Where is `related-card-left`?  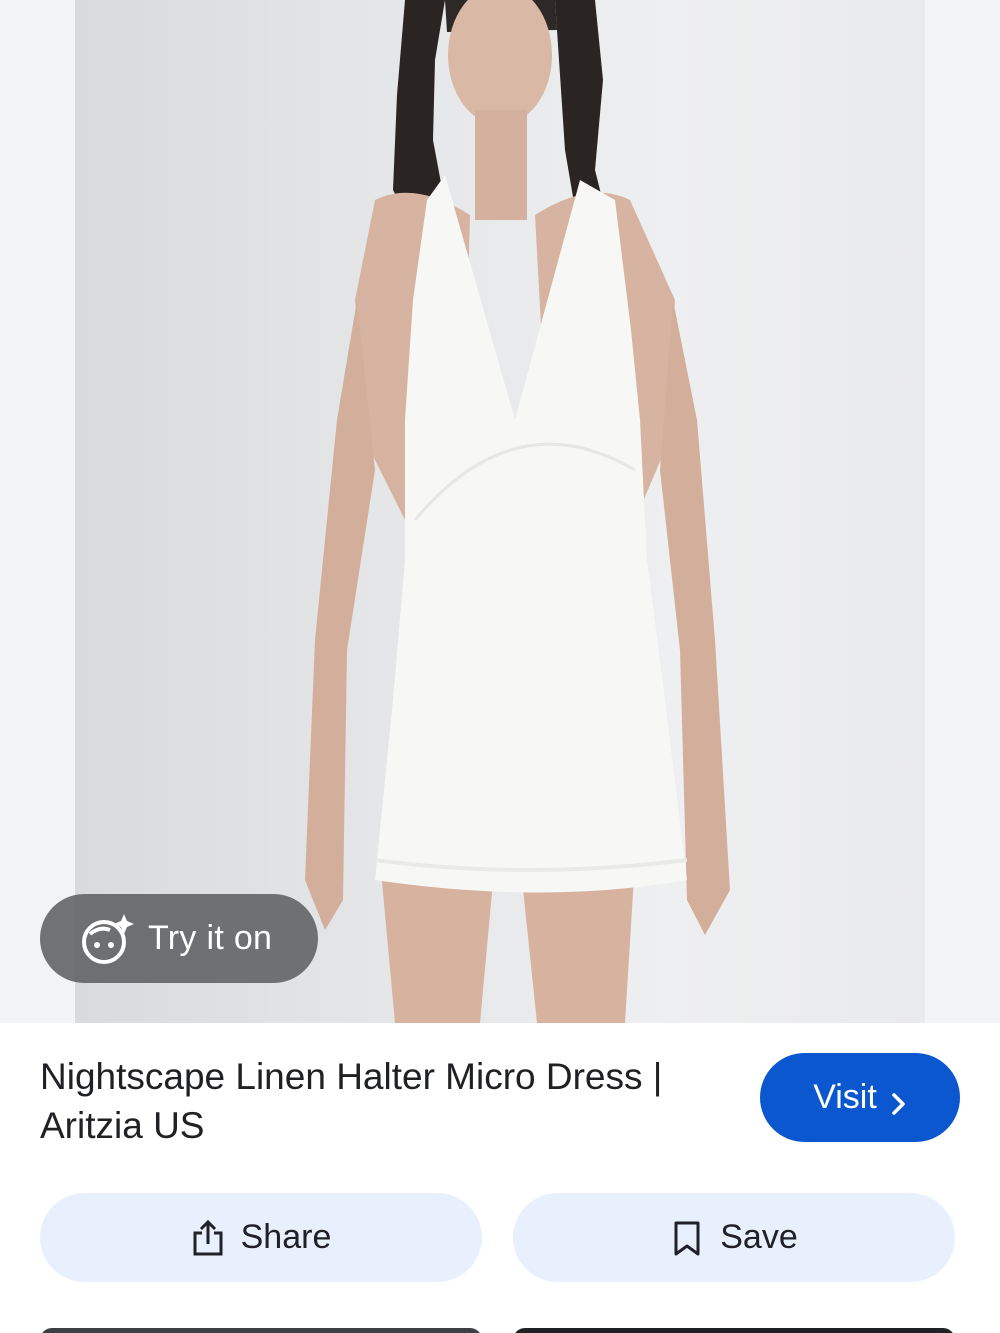 related-card-left is located at coordinates (261, 1330).